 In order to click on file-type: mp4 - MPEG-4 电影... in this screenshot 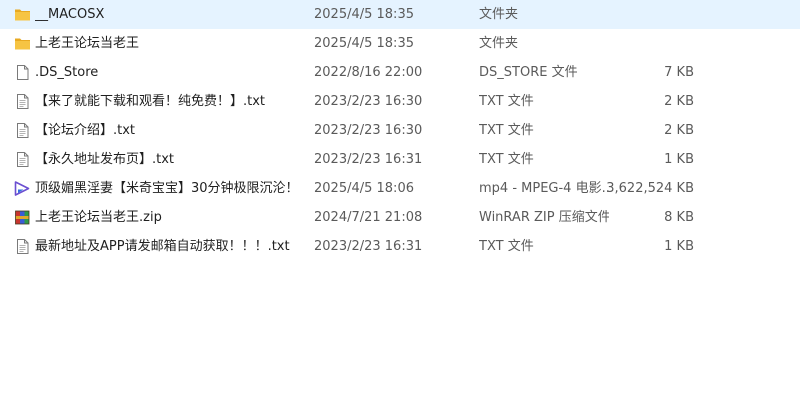, I will do `click(544, 188)`.